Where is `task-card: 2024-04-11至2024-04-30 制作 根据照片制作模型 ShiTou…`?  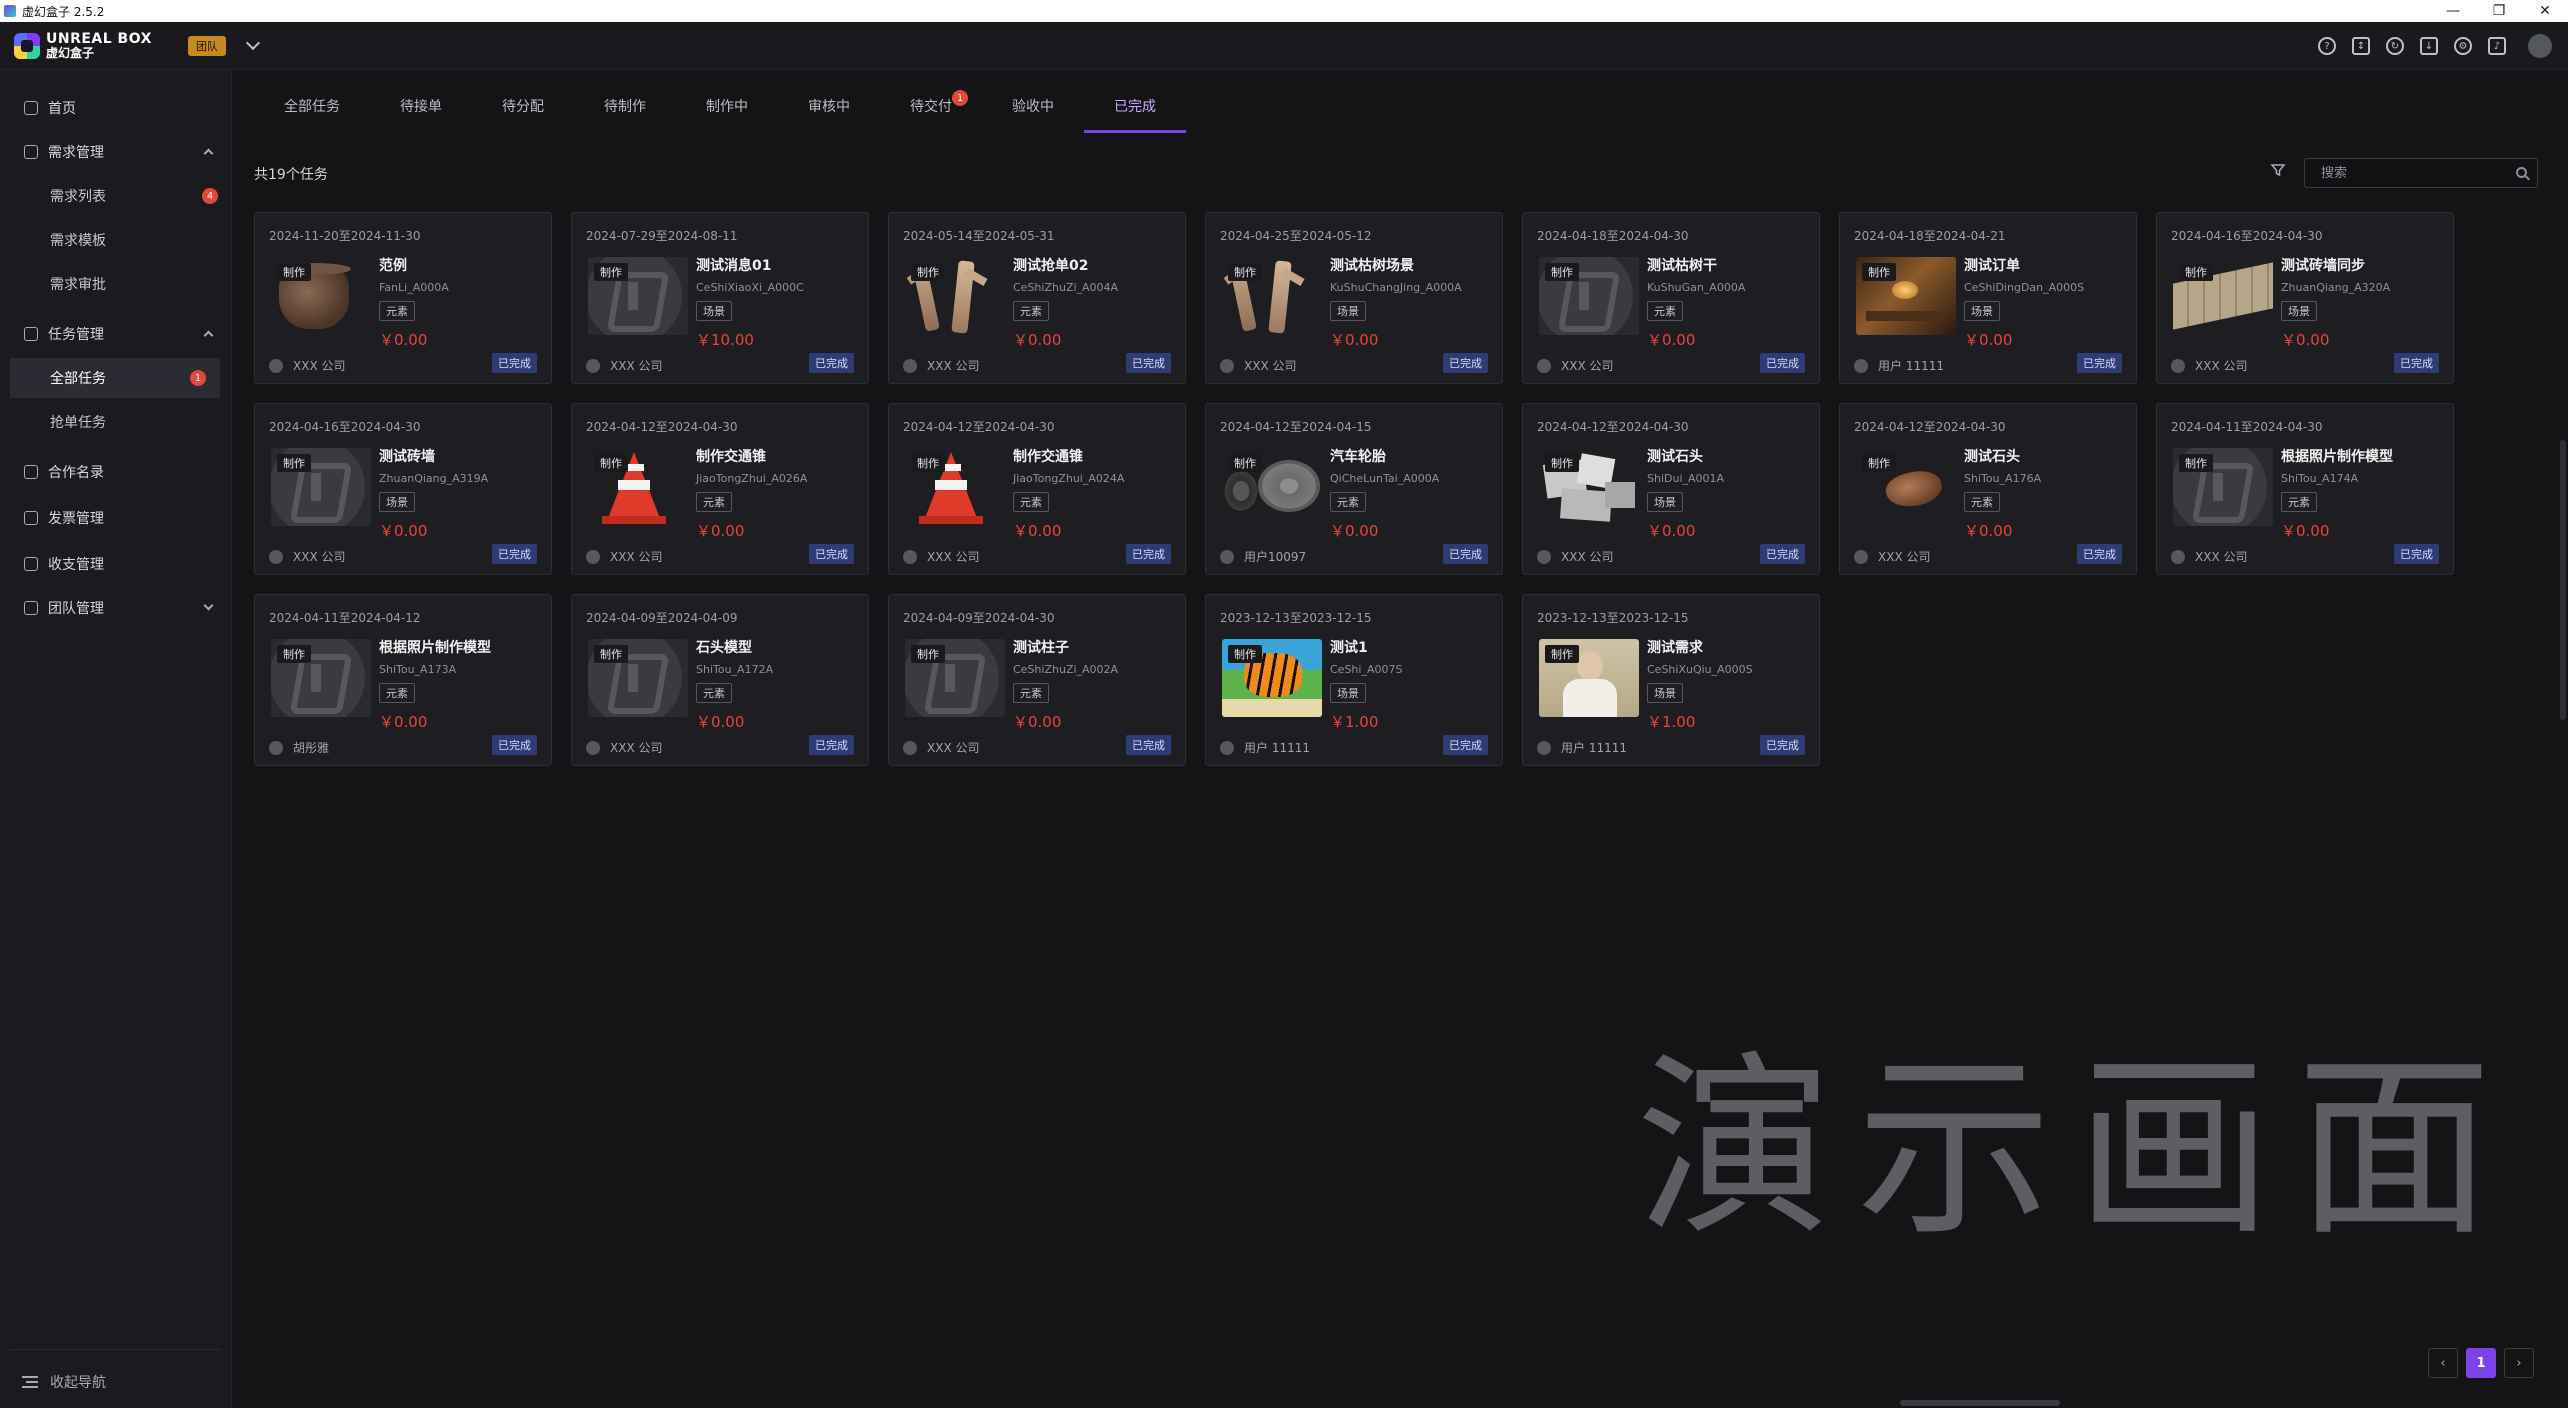
task-card: 2024-04-11至2024-04-30 制作 根据照片制作模型 ShiTou… is located at coordinates (2305, 489).